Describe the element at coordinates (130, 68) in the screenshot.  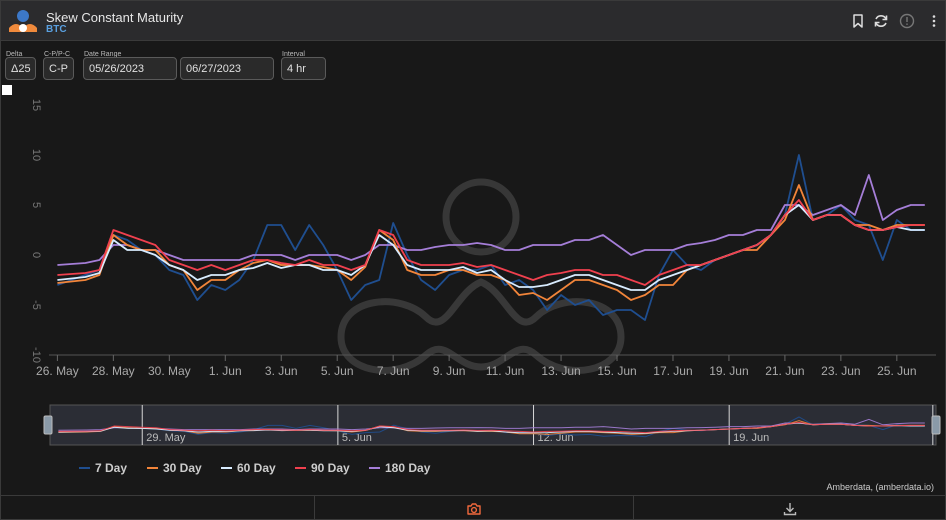
I see `start-date-input: 05/26/2023` at that location.